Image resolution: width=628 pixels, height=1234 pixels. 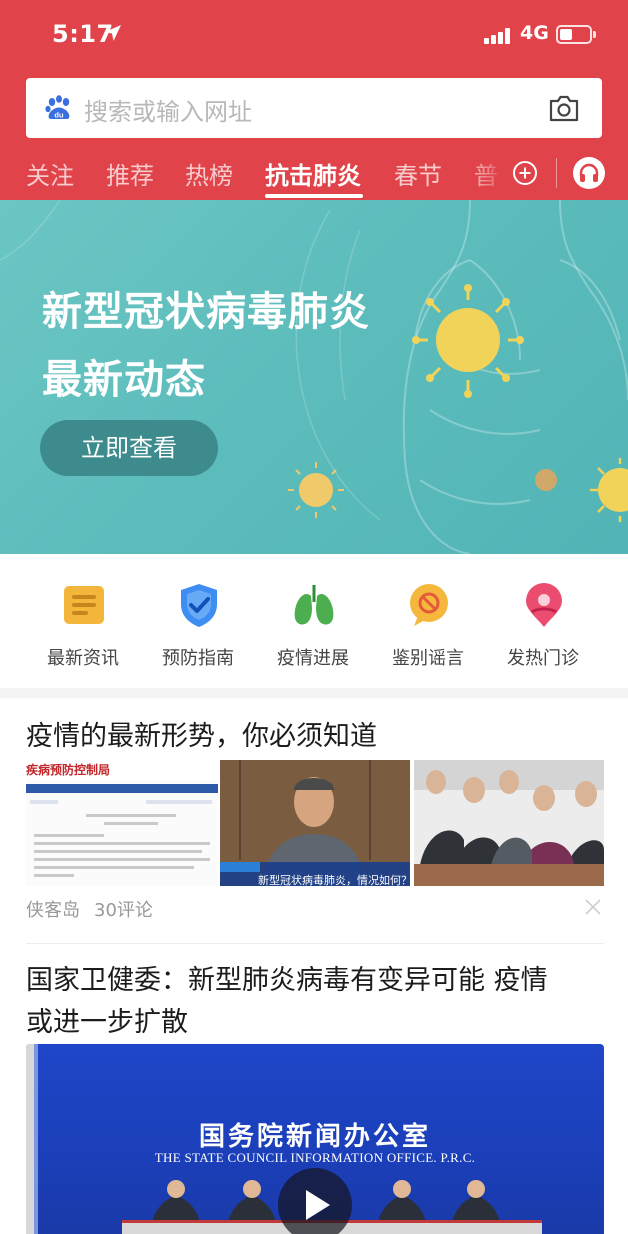 What do you see at coordinates (556, 173) in the screenshot?
I see `tab-divider` at bounding box center [556, 173].